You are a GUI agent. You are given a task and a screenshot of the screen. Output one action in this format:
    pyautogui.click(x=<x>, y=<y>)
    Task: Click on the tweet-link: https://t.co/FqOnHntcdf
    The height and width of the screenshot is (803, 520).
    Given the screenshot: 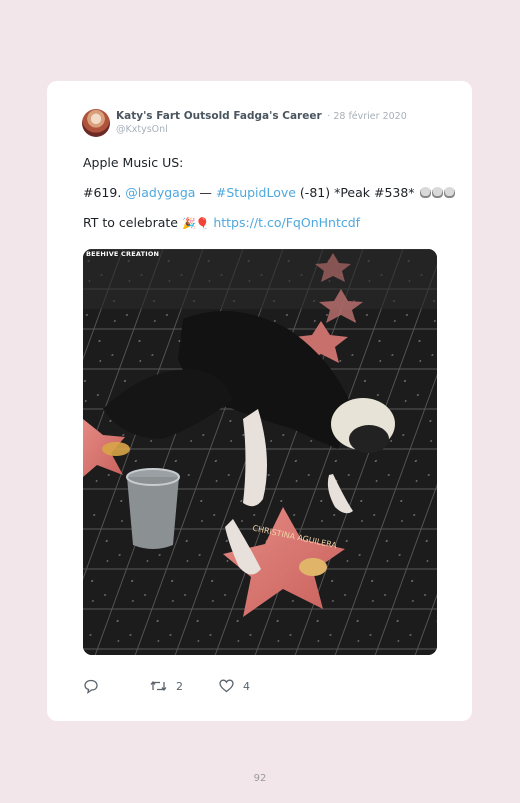 What is the action you would take?
    pyautogui.click(x=286, y=222)
    